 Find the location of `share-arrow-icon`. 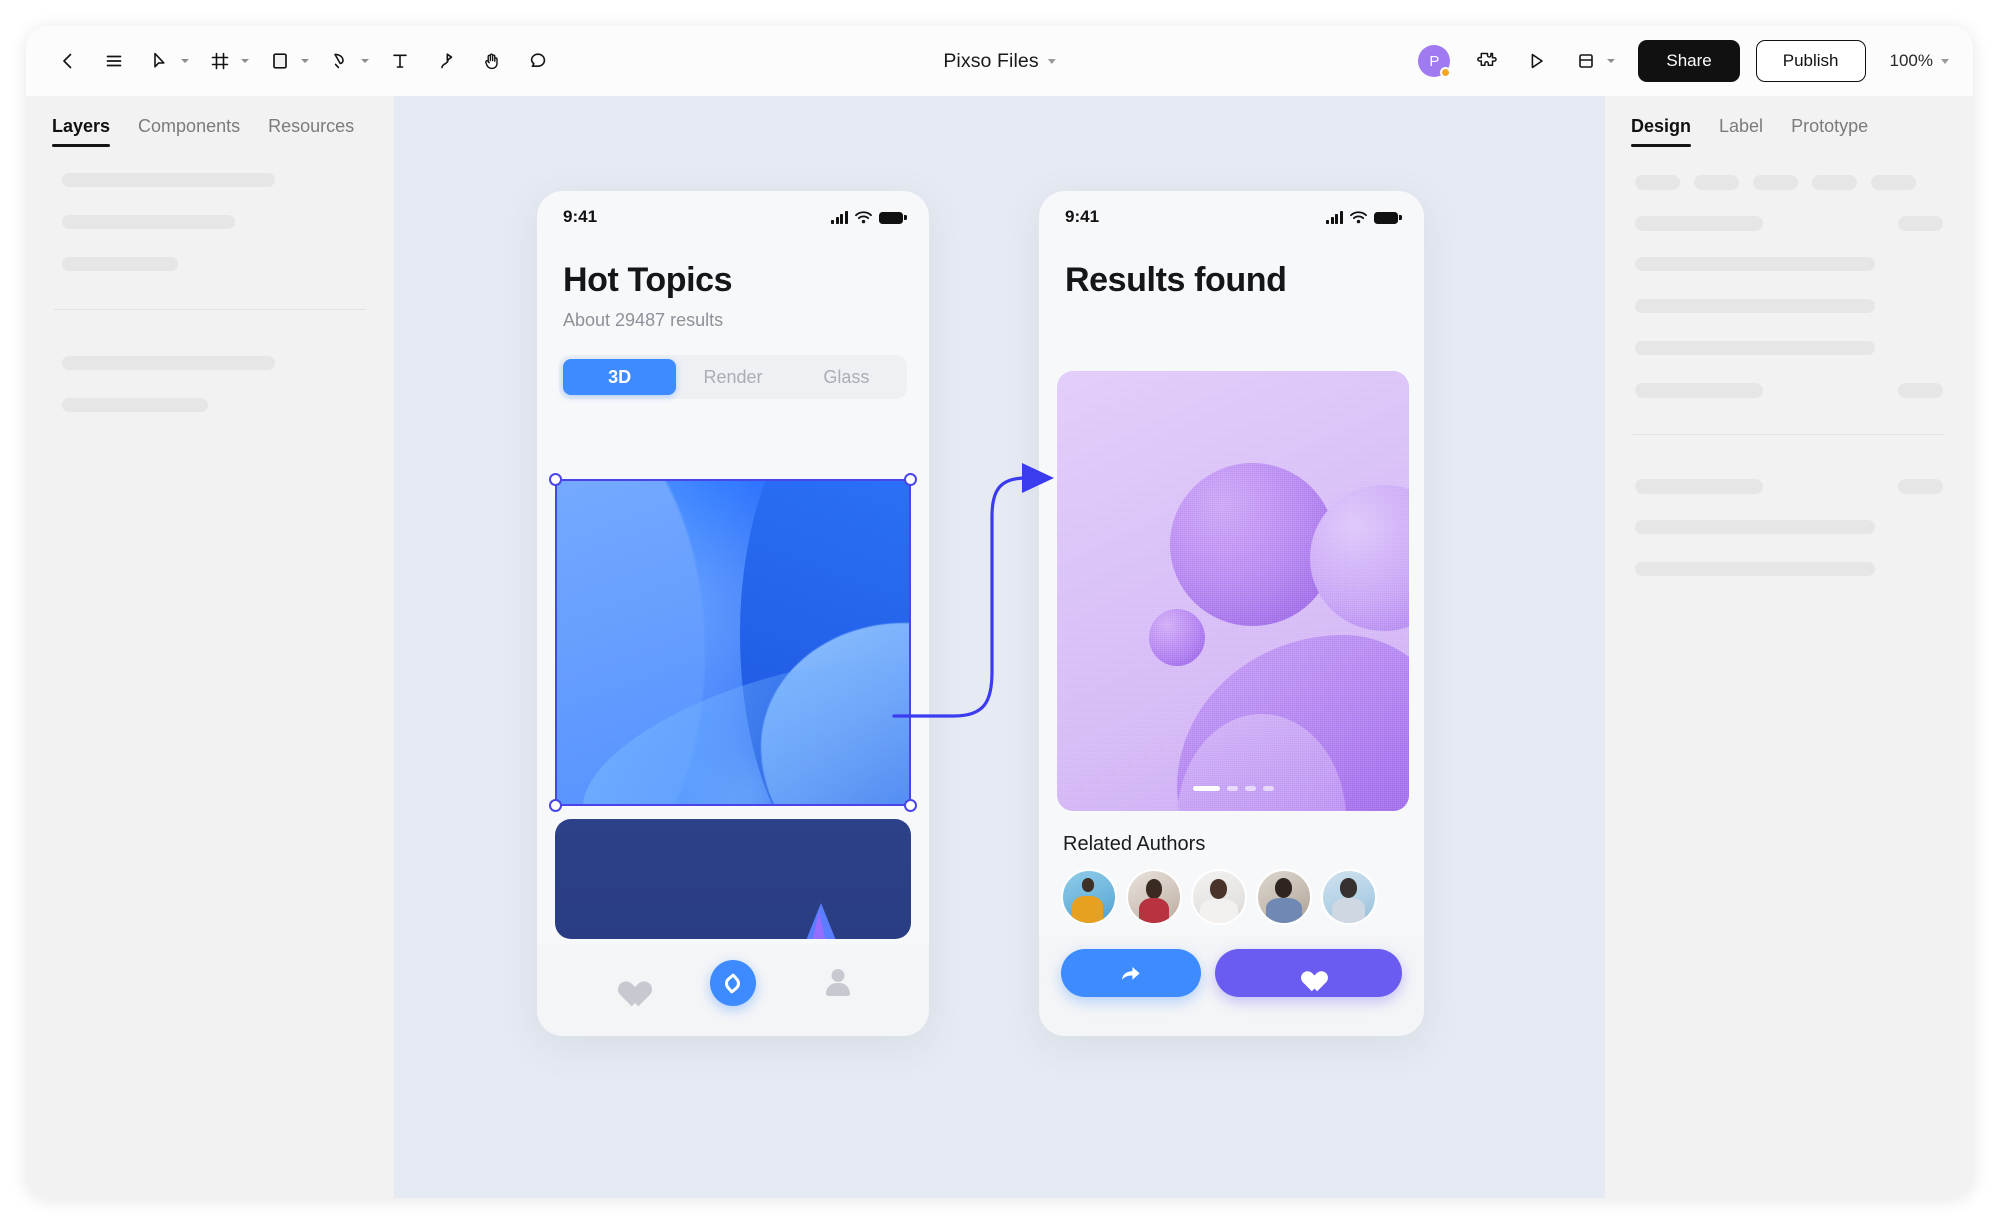

share-arrow-icon is located at coordinates (1131, 973).